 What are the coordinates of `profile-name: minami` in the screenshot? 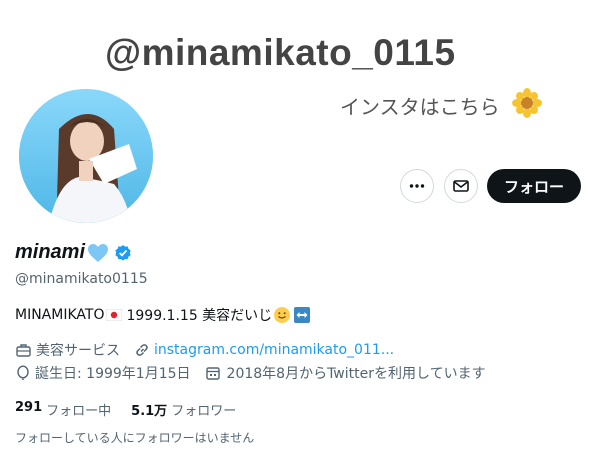 It's located at (50, 252).